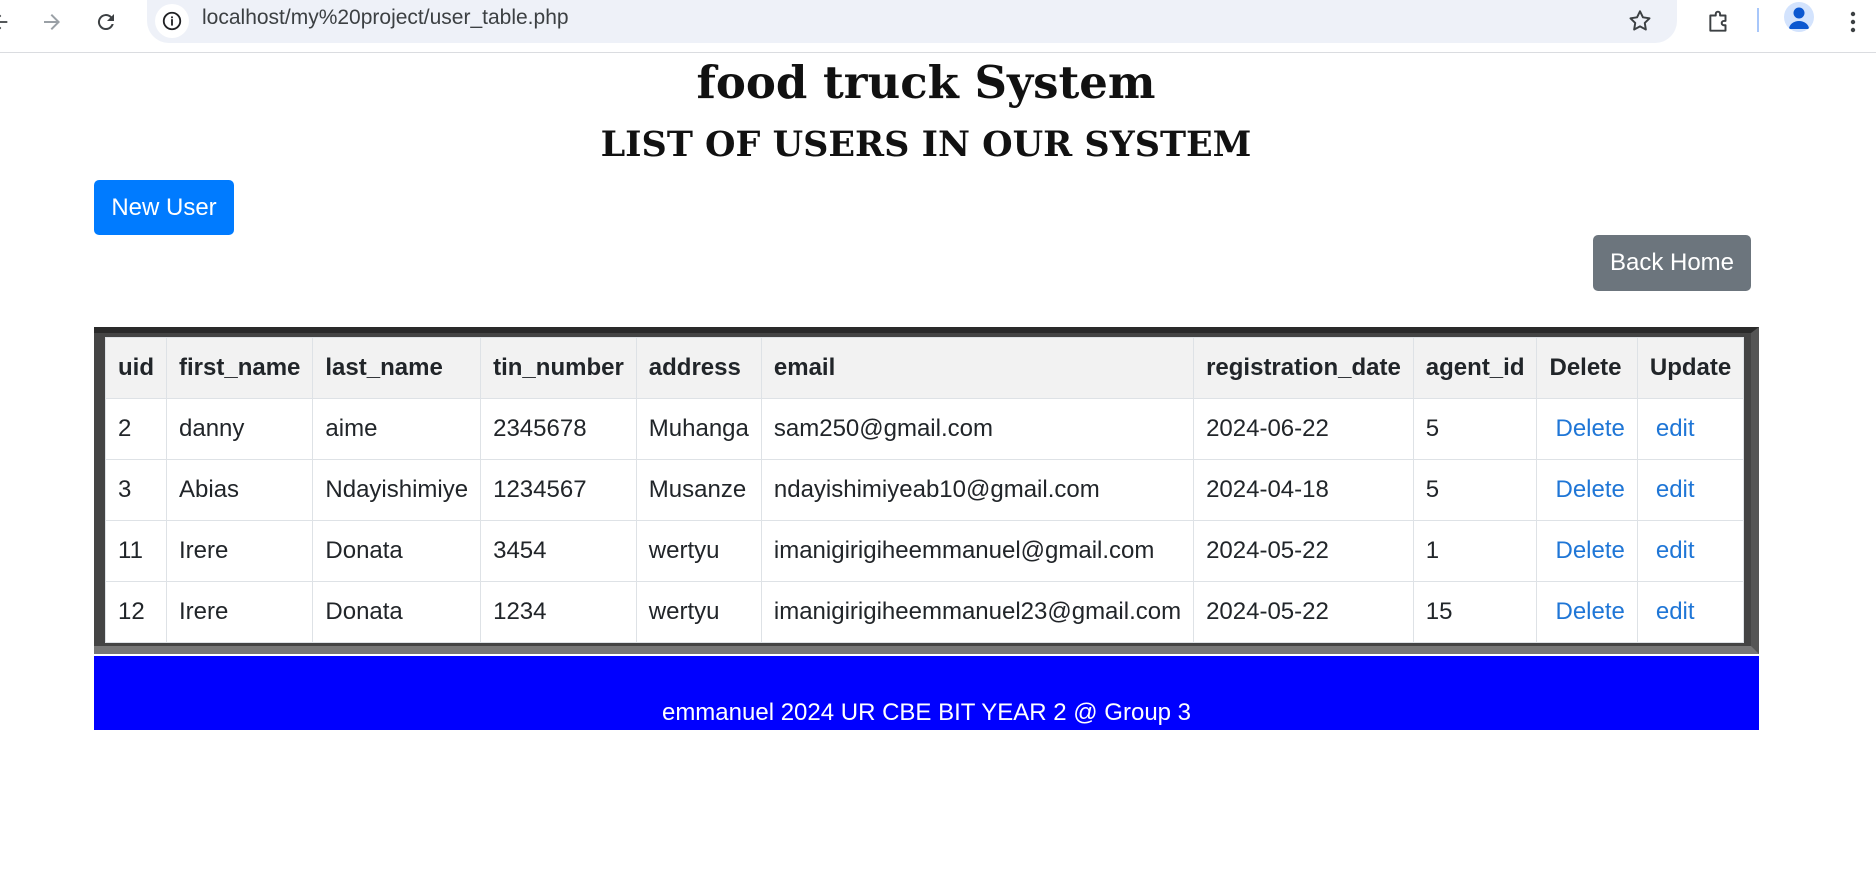 This screenshot has height=886, width=1876. Describe the element at coordinates (1303, 429) in the screenshot. I see `cell-registration-date: 2024-06-22` at that location.